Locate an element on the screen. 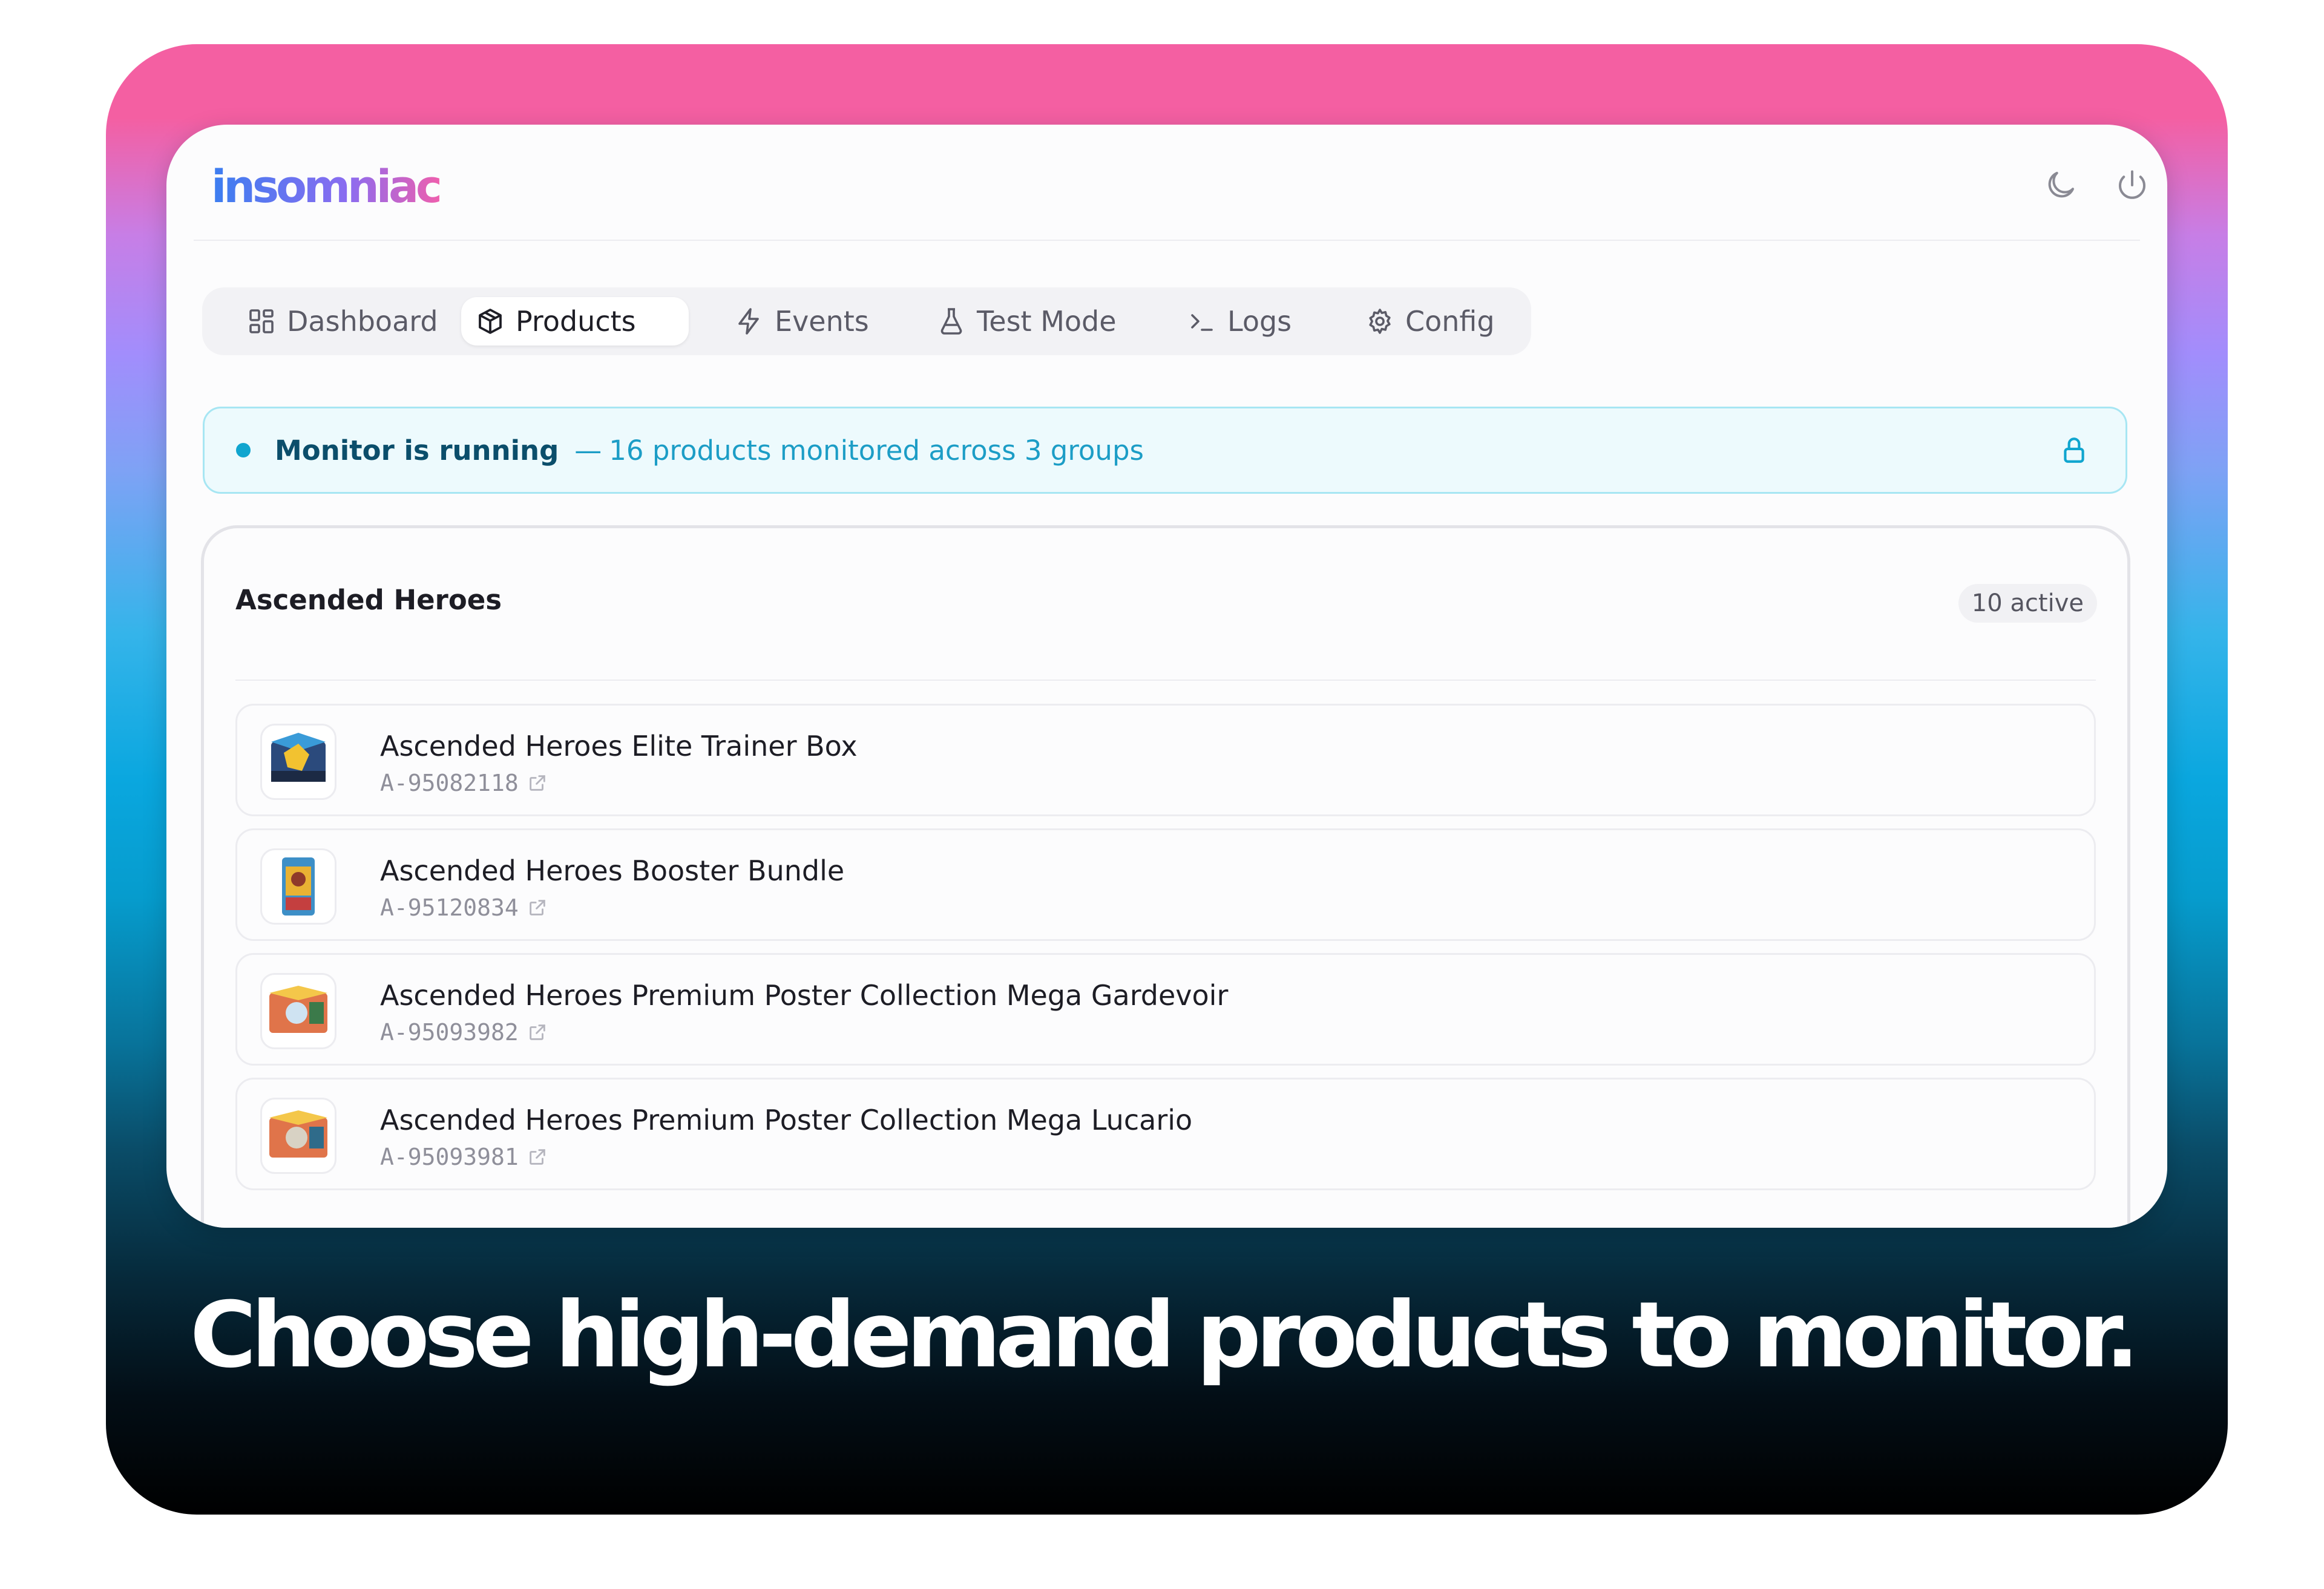 The height and width of the screenshot is (1589, 2324). tab-label: Test Mode is located at coordinates (1047, 322).